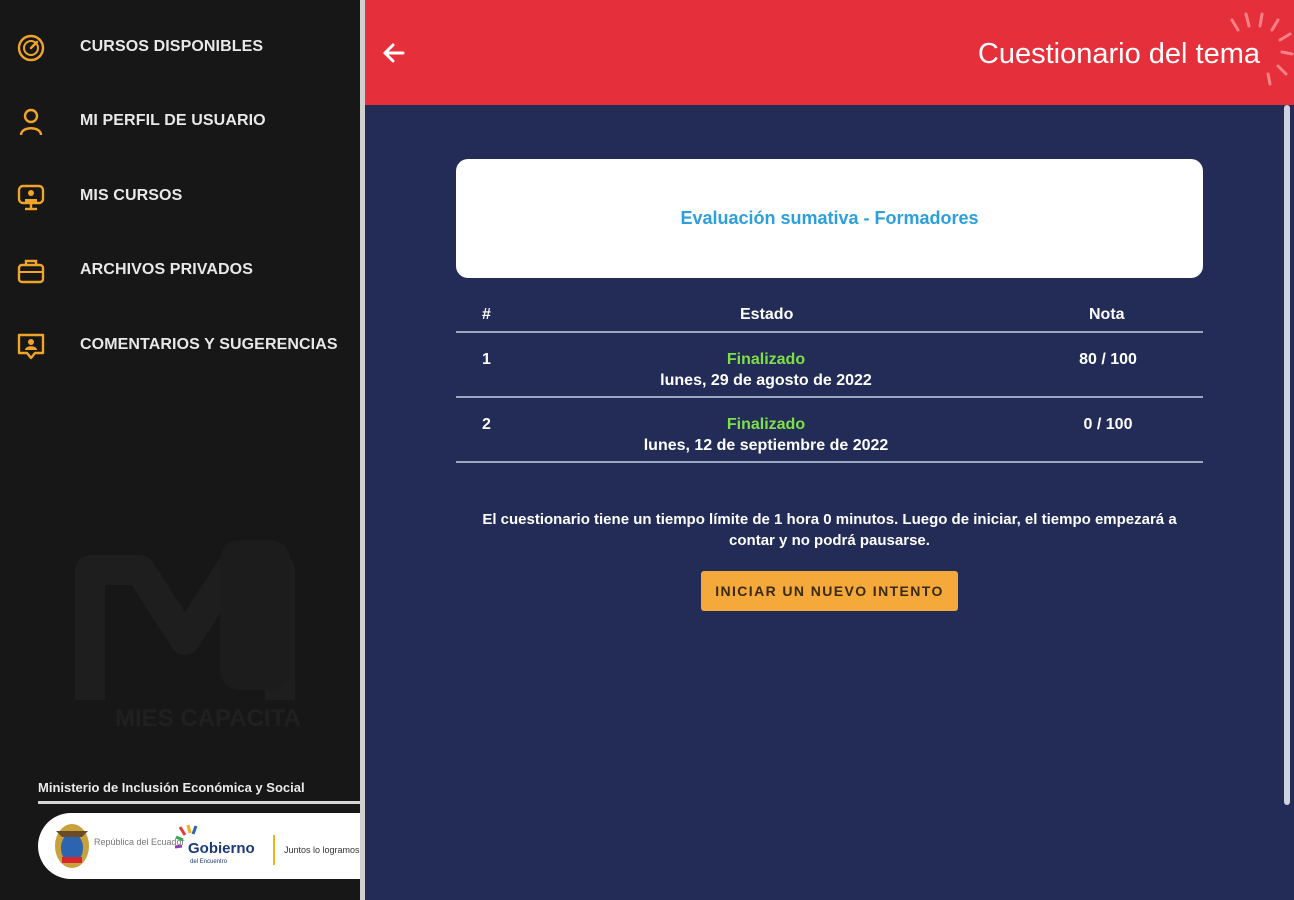 Image resolution: width=1294 pixels, height=900 pixels. I want to click on sidebar-item-label: CURSOS DISPONIBLES, so click(172, 46).